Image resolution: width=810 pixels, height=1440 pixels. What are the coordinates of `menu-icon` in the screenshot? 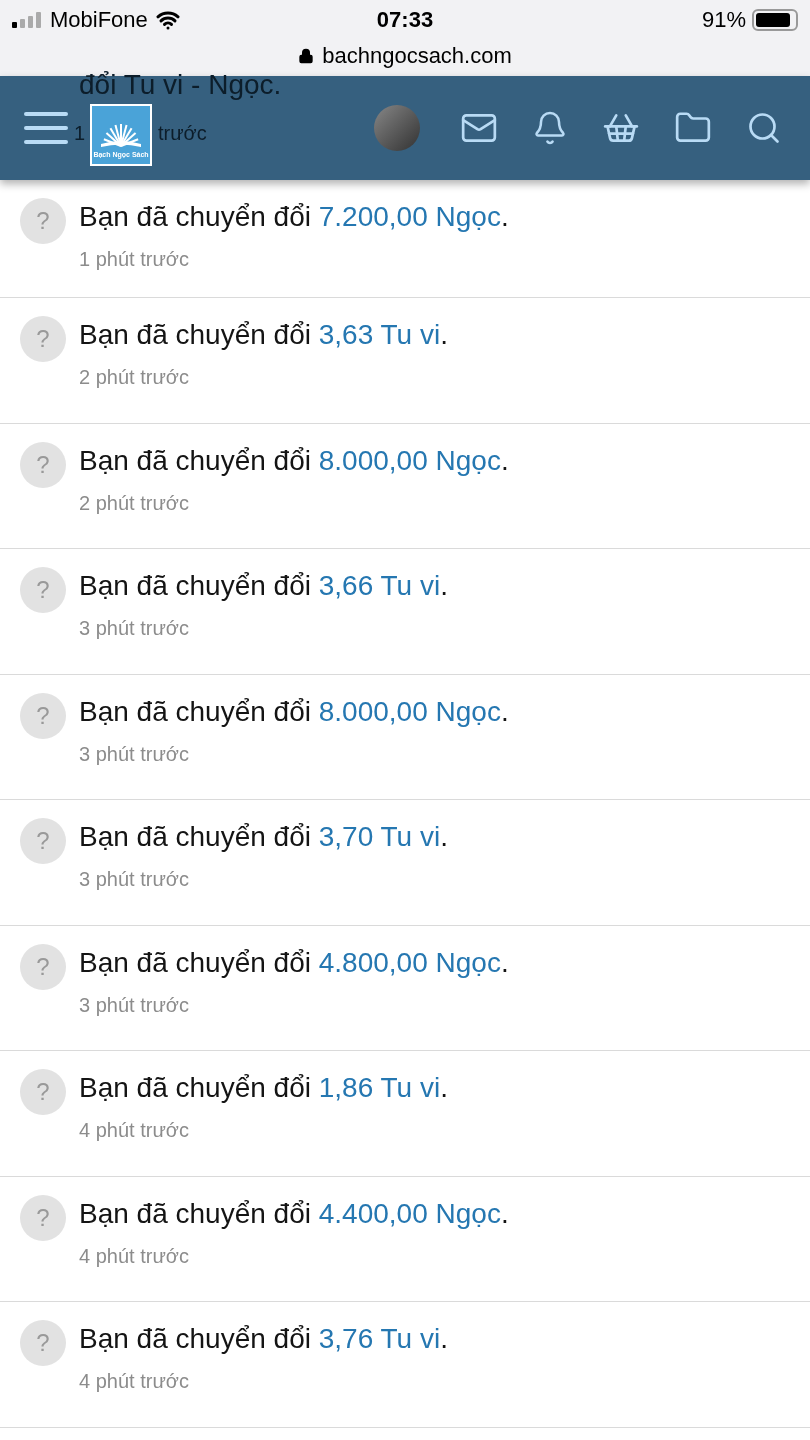 It's located at (46, 128).